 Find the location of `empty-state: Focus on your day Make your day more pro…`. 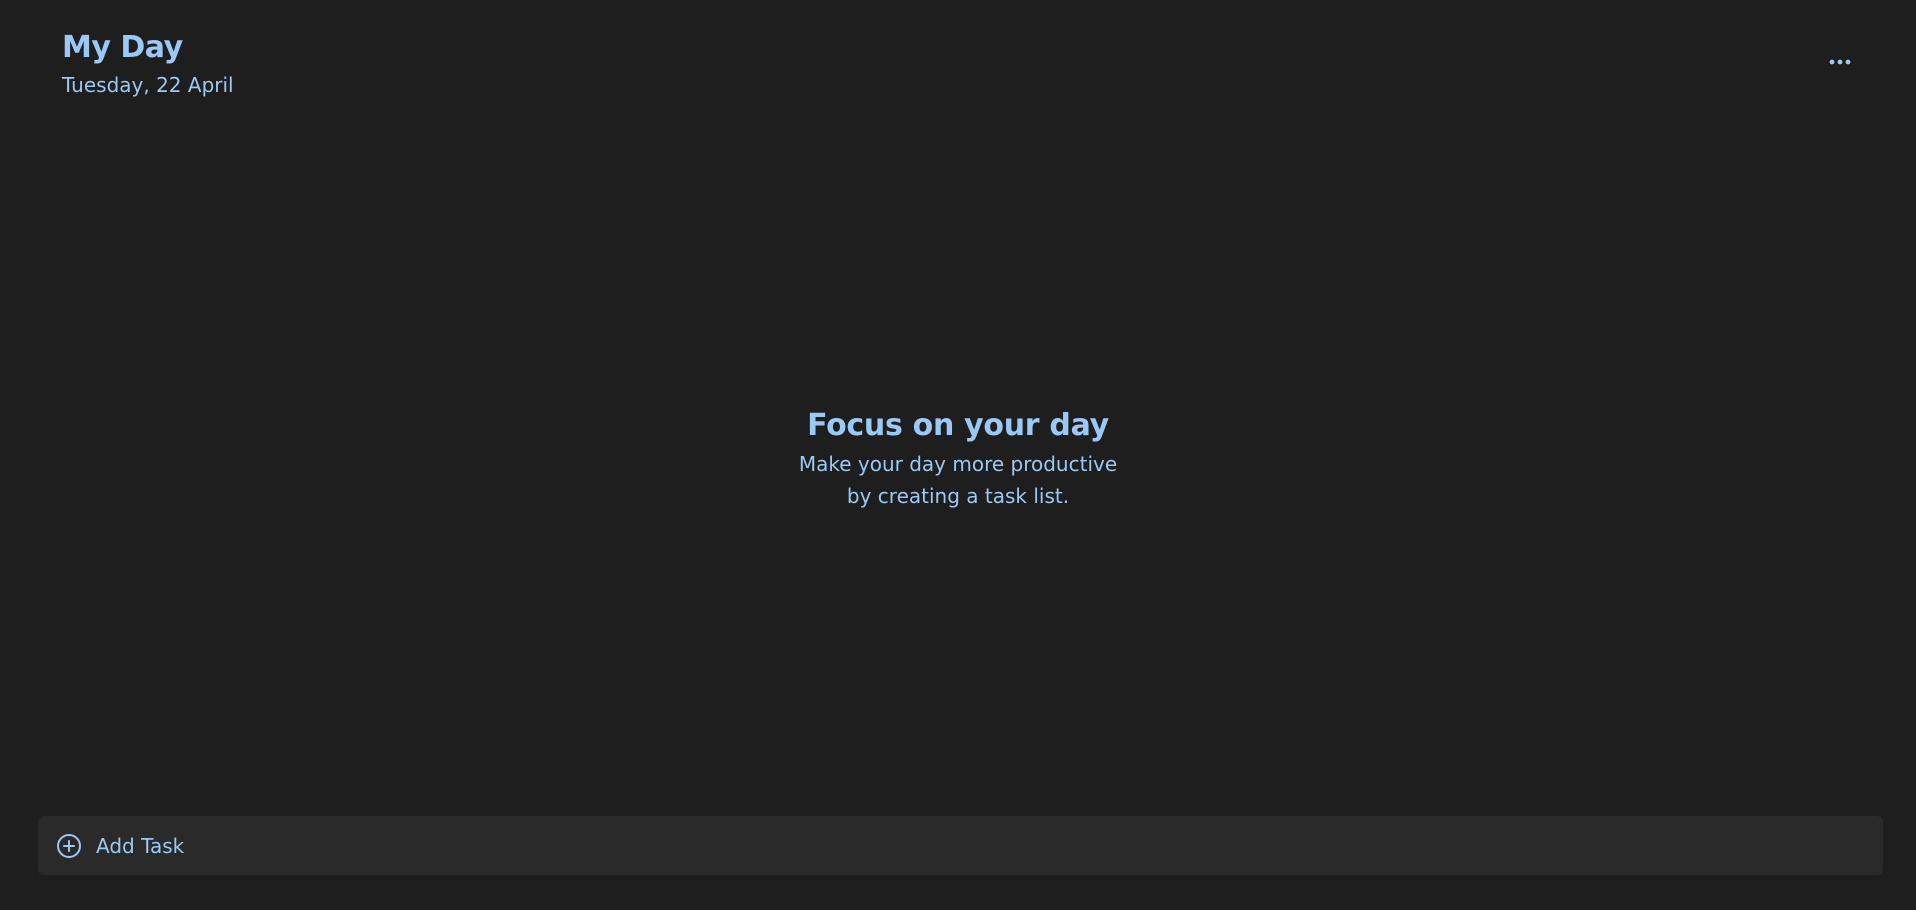

empty-state: Focus on your day Make your day more pro… is located at coordinates (958, 458).